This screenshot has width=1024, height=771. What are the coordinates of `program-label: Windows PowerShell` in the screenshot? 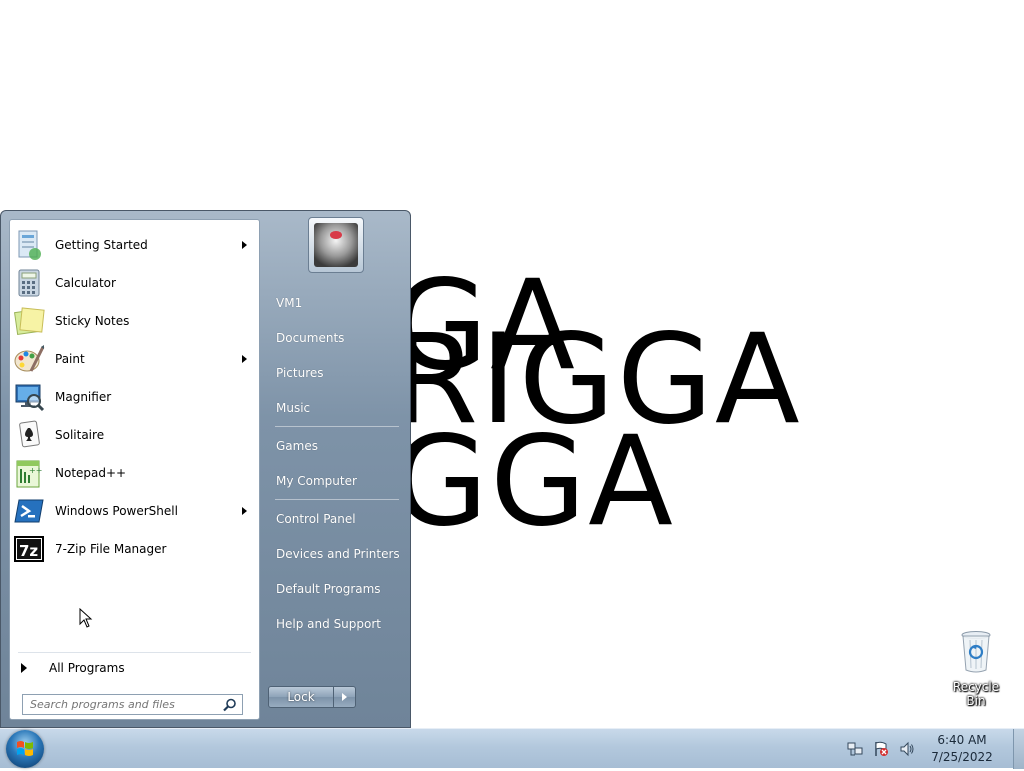 It's located at (116, 511).